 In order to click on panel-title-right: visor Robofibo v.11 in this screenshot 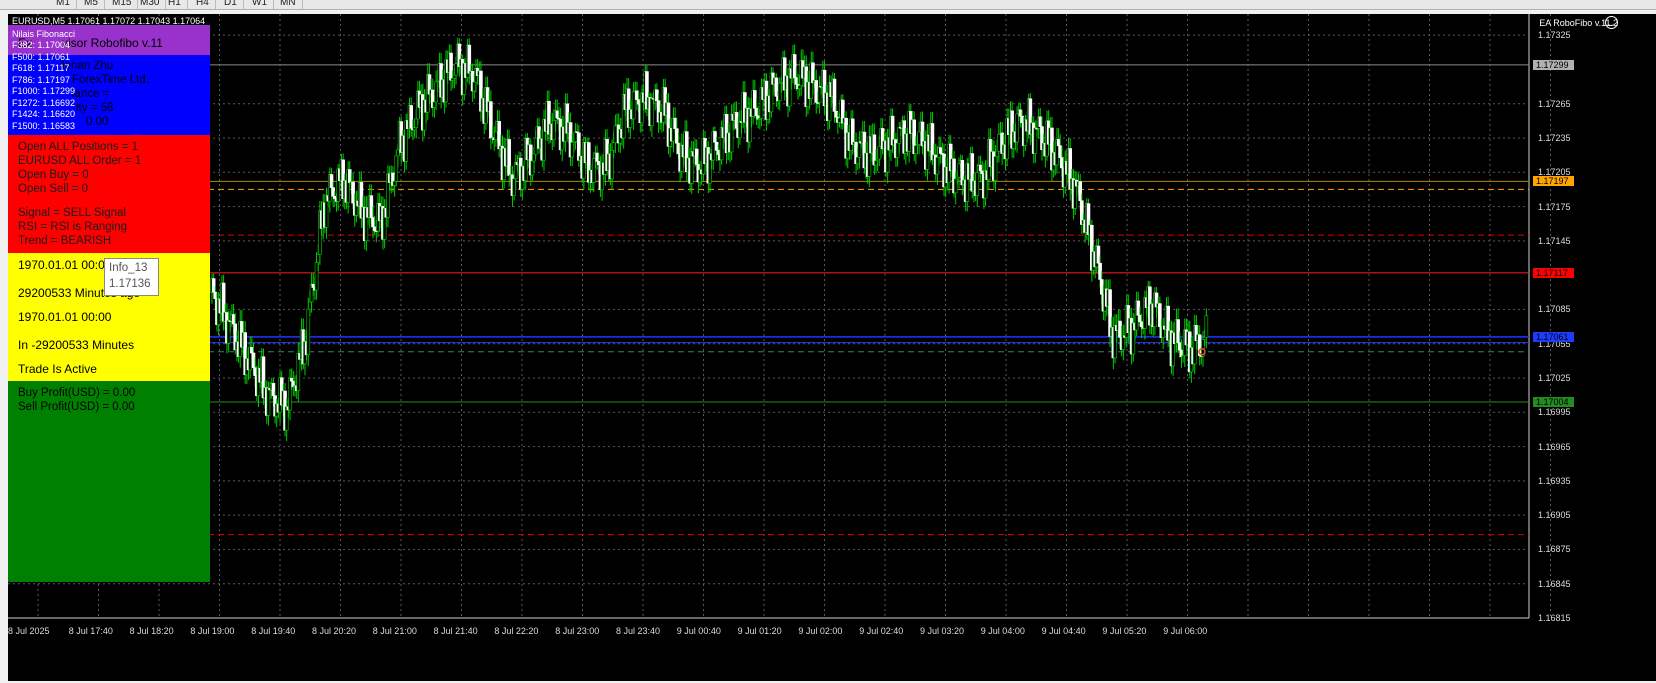, I will do `click(112, 43)`.